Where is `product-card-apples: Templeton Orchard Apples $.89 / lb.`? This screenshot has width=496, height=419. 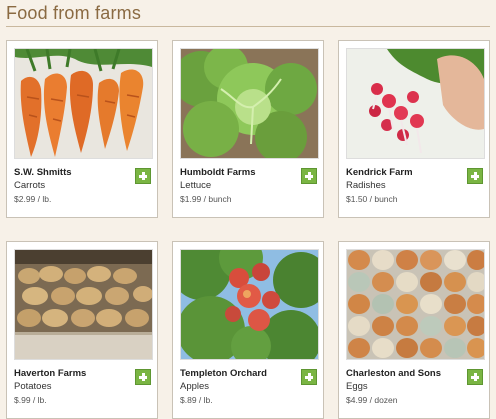
product-card-apples: Templeton Orchard Apples $.89 / lb. is located at coordinates (248, 330).